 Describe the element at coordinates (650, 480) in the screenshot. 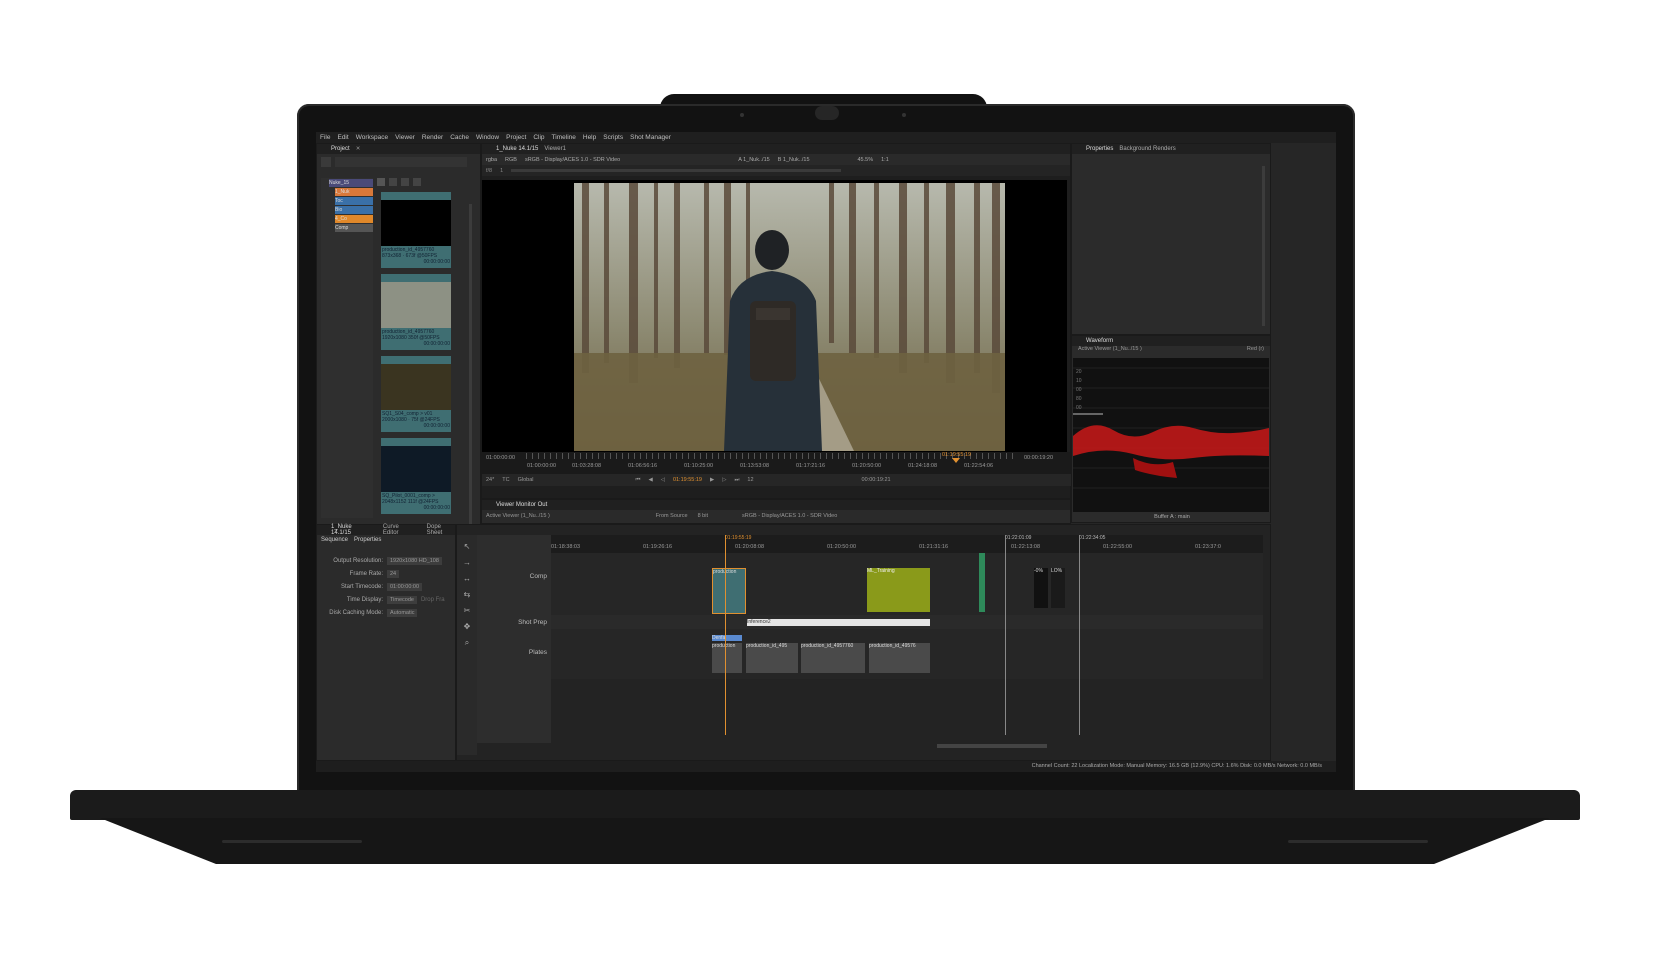

I see `step-back-icon: ◀` at that location.